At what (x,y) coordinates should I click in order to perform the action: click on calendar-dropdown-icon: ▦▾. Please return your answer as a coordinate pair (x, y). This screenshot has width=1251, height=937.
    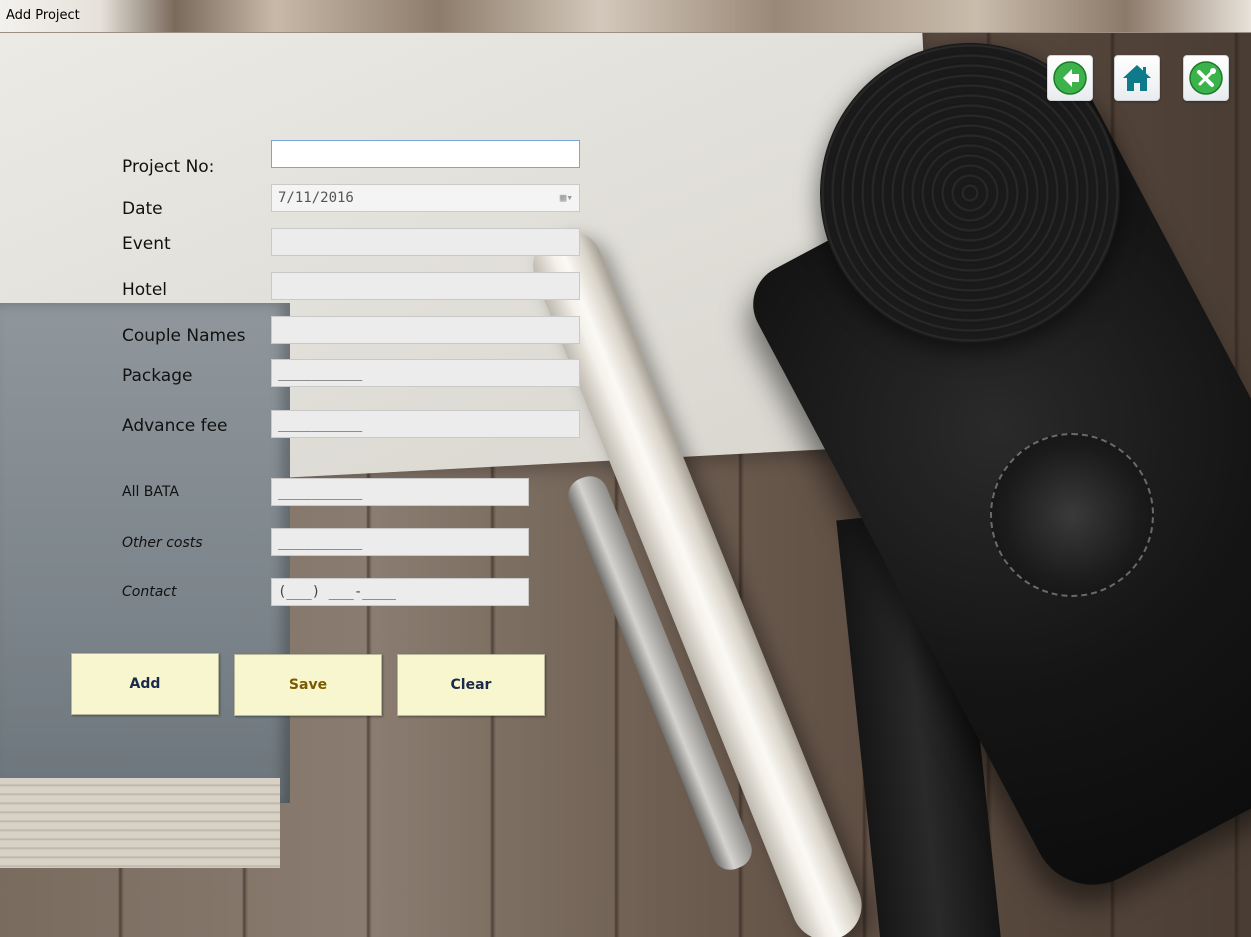
    Looking at the image, I should click on (564, 198).